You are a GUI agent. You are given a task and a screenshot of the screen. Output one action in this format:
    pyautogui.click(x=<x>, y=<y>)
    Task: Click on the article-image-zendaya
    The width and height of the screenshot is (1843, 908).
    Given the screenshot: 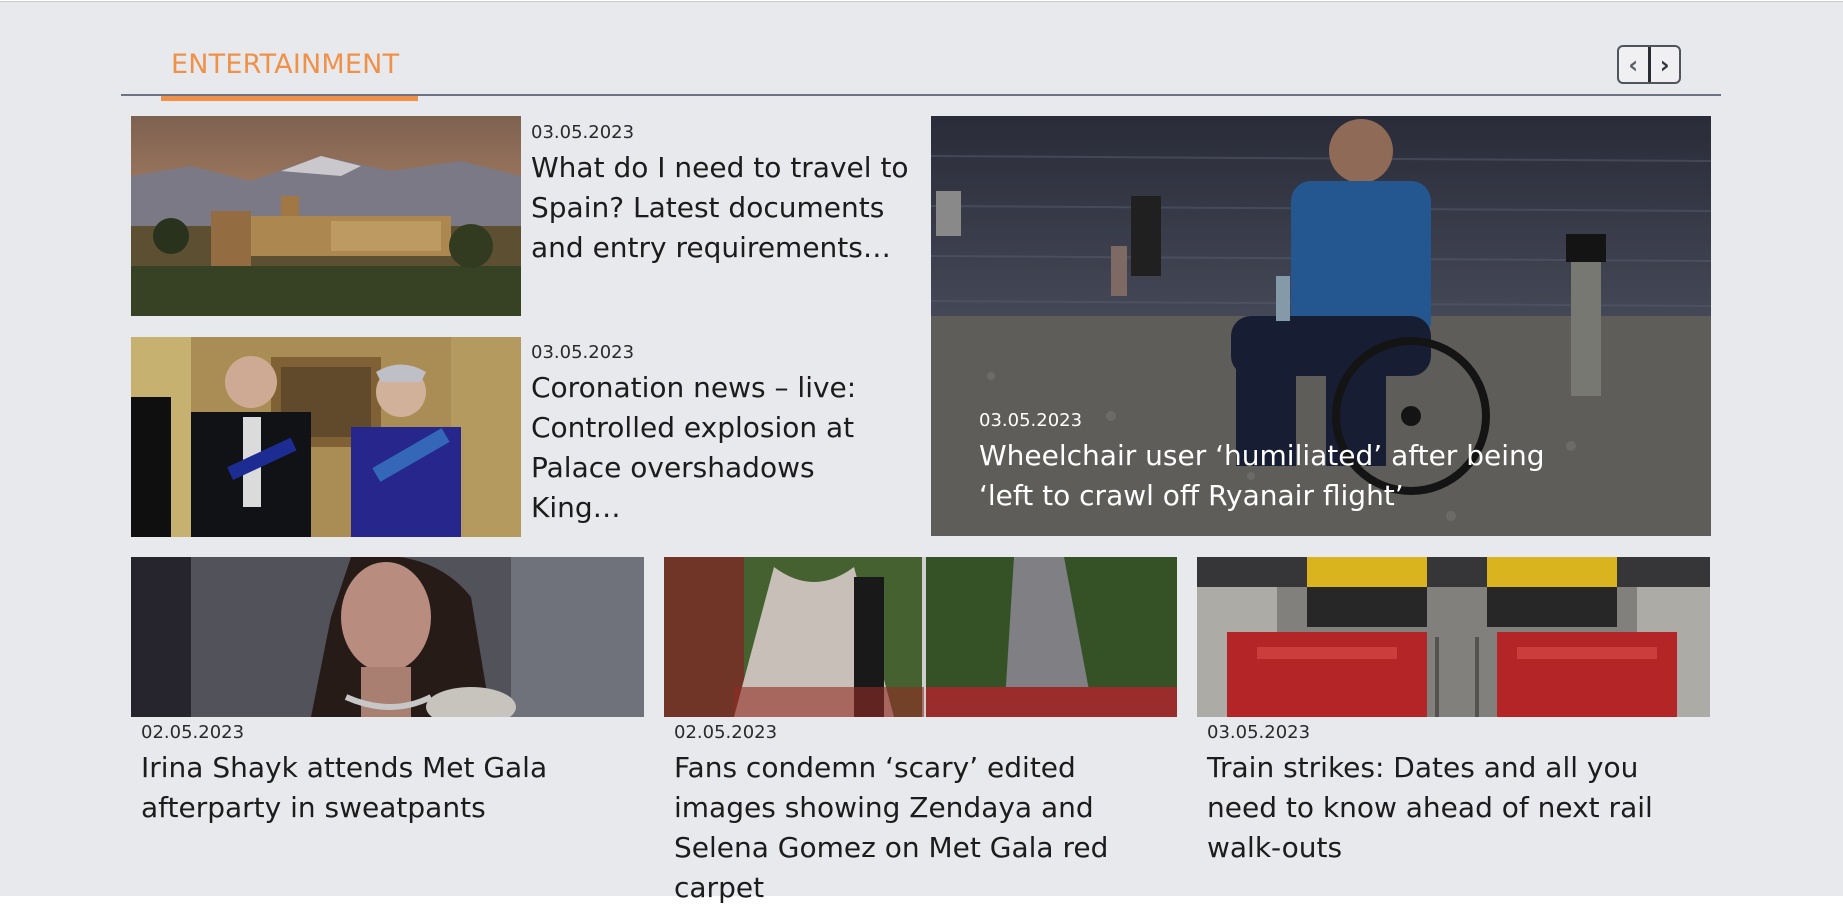 What is the action you would take?
    pyautogui.click(x=920, y=637)
    